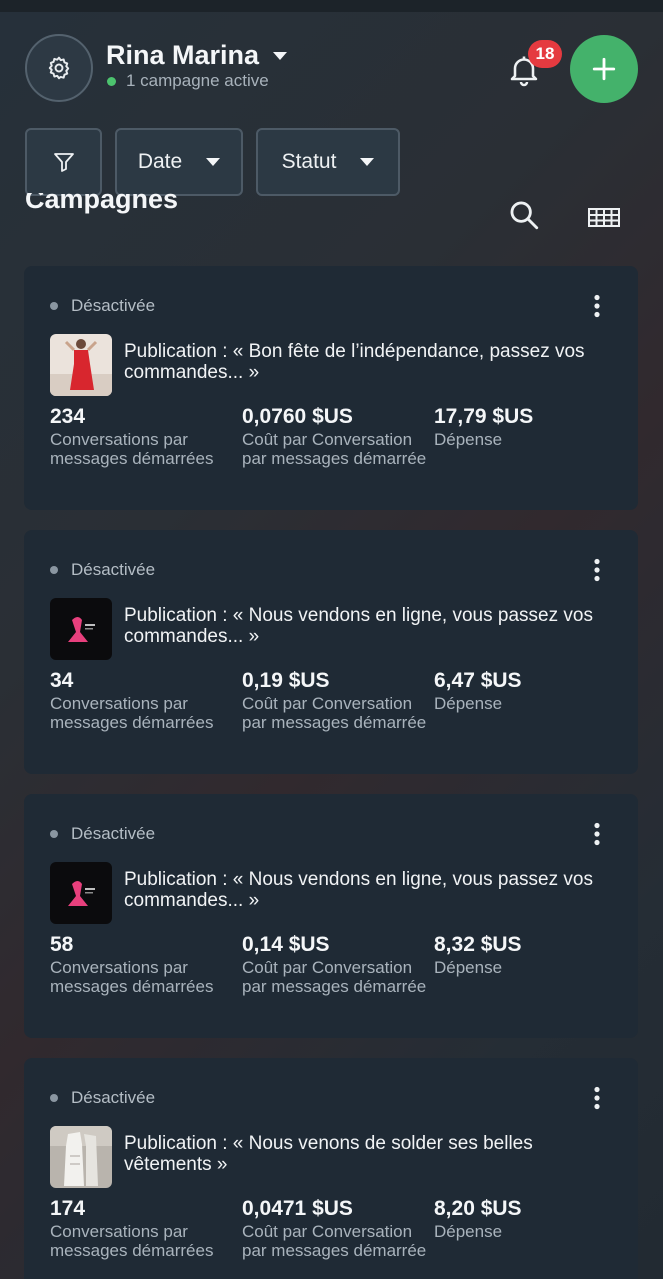 The height and width of the screenshot is (1279, 663). I want to click on metric-value: 6,47 $US, so click(478, 680).